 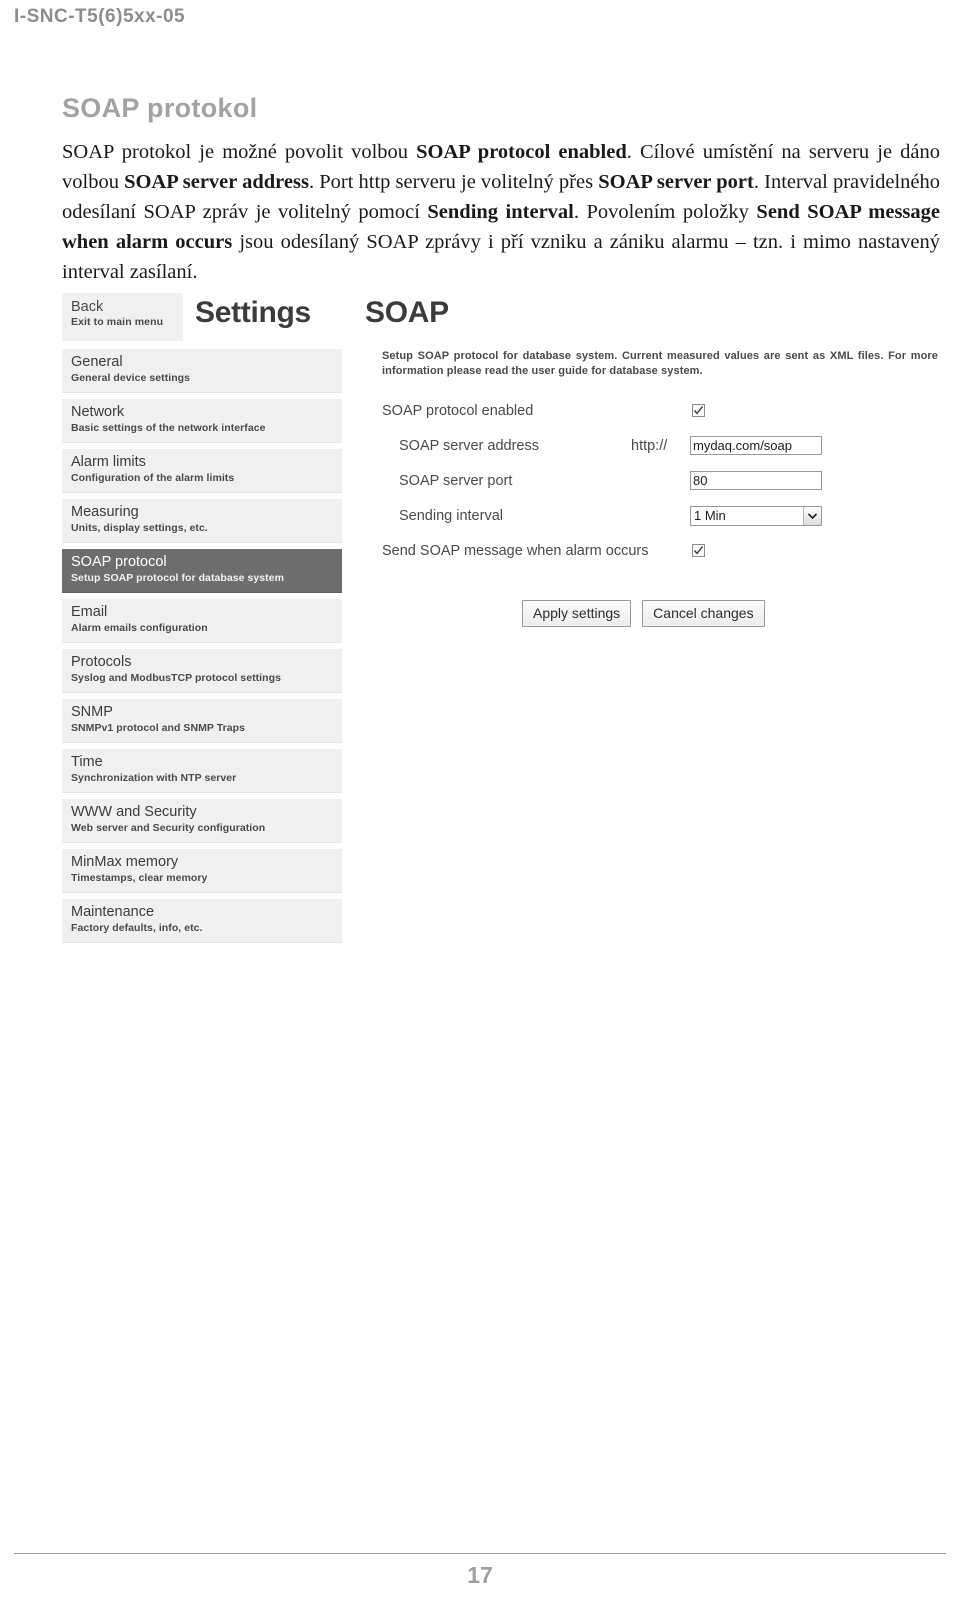 I want to click on sidebar-item-maintenance: Maintenance Factory defaults, info, etc., so click(x=202, y=921).